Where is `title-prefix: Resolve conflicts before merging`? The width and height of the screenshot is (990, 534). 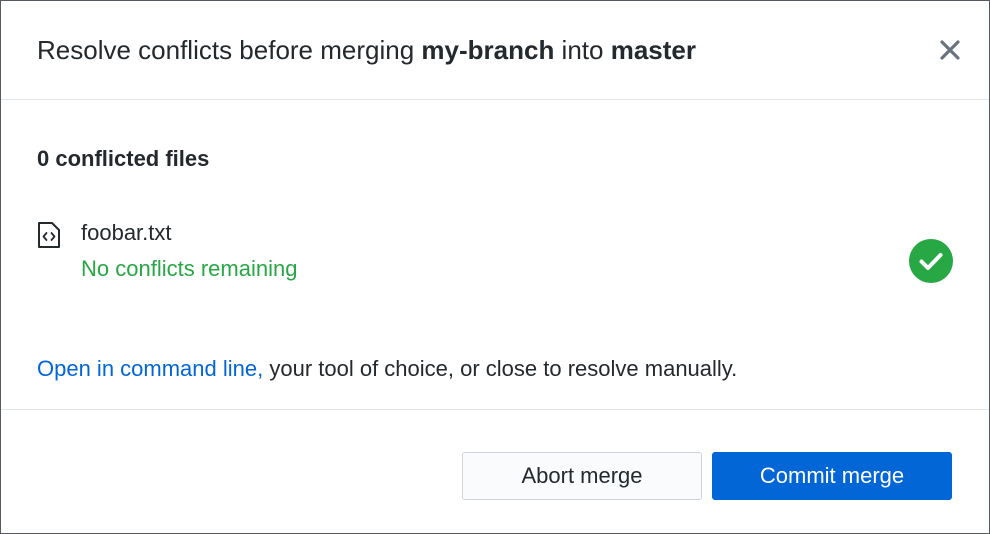 title-prefix: Resolve conflicts before merging is located at coordinates (229, 49).